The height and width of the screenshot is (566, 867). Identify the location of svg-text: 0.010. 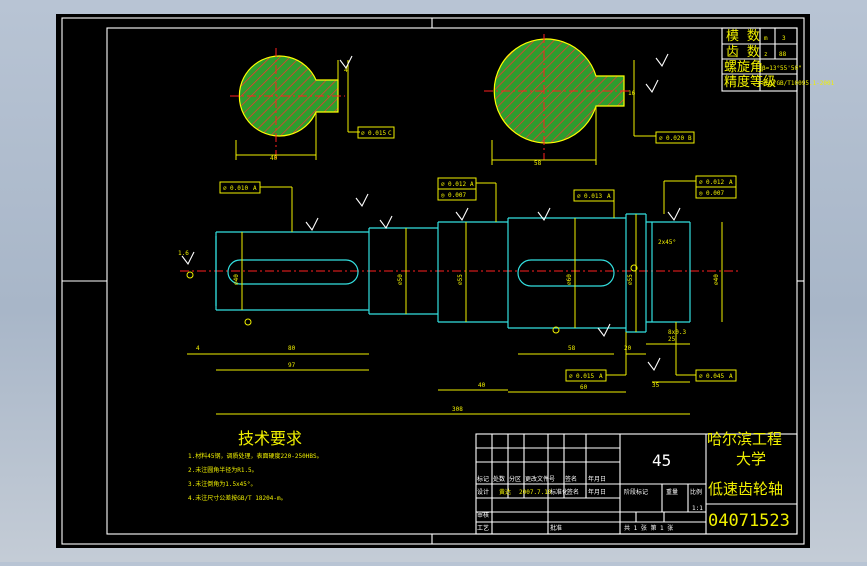
(239, 188).